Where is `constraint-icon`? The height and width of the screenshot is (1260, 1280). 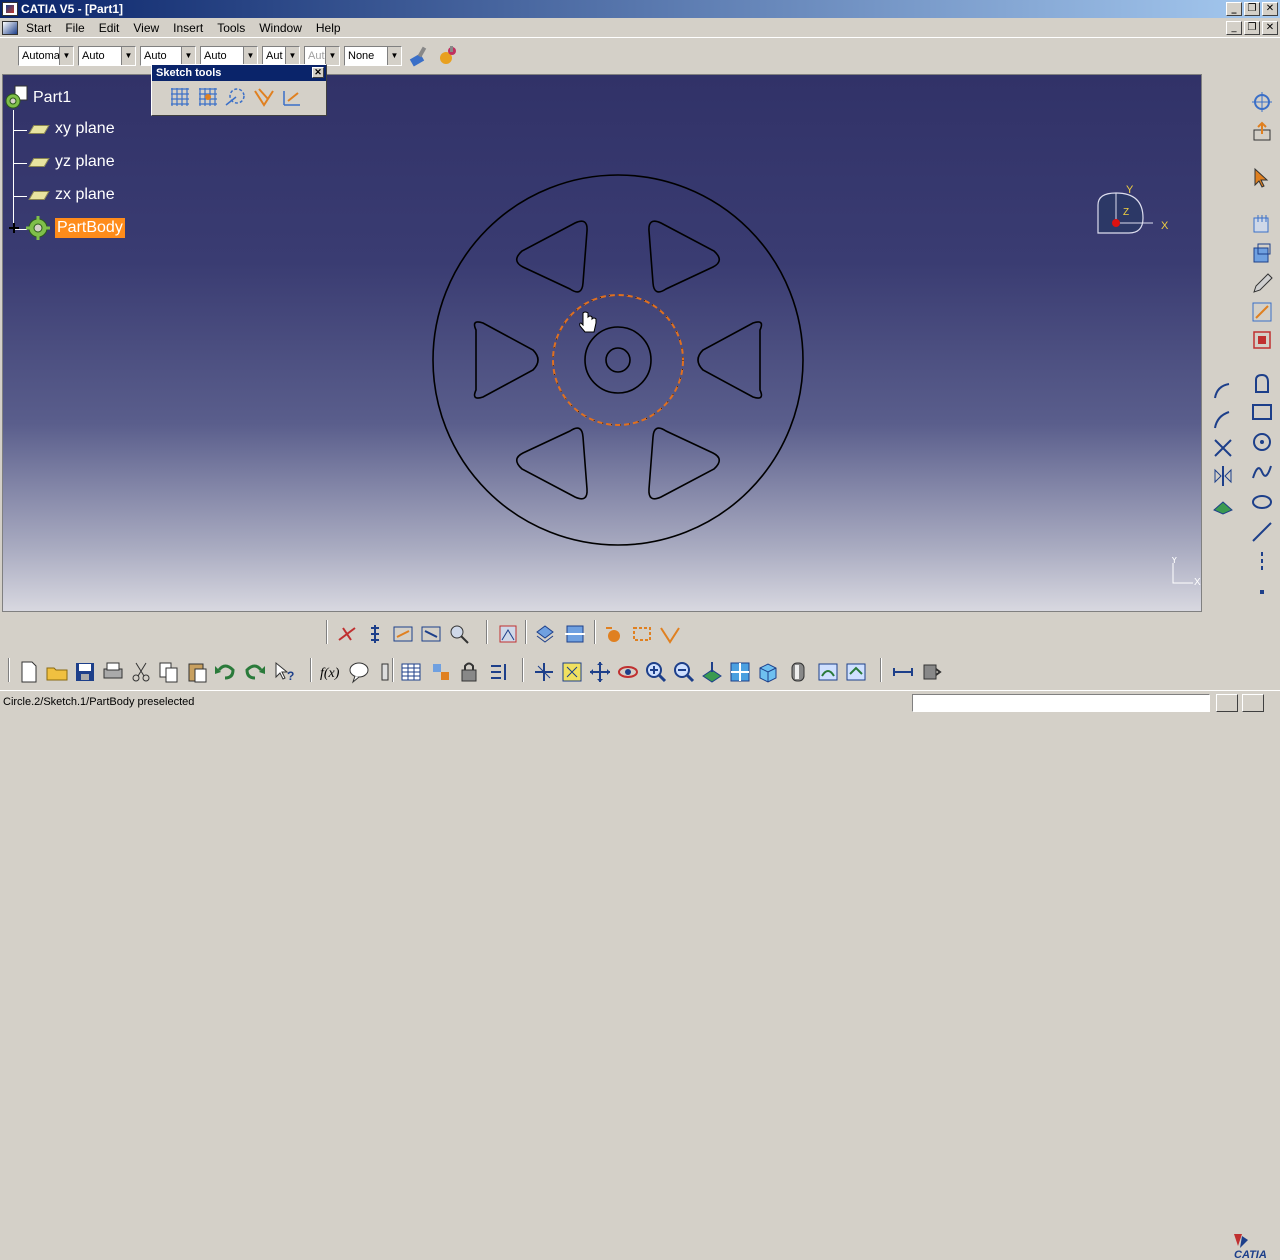 constraint-icon is located at coordinates (347, 634).